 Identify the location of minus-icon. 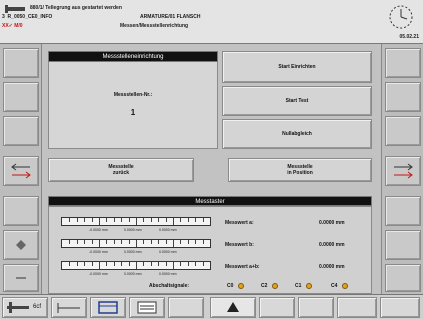
(21, 278).